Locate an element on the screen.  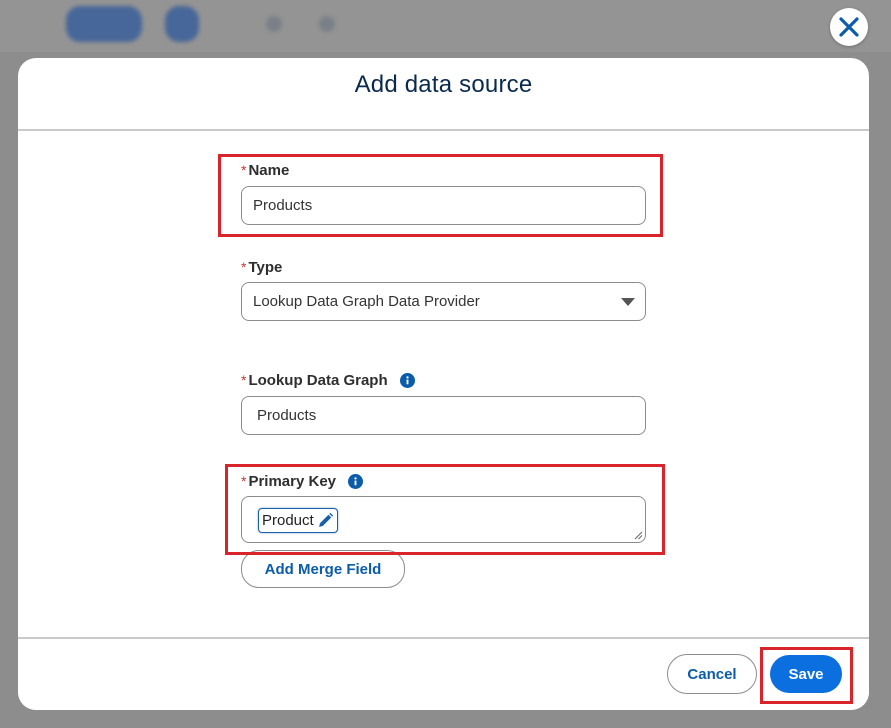
lookup-data-graph-field-group: * Lookup Data Graph Products is located at coordinates (443, 402).